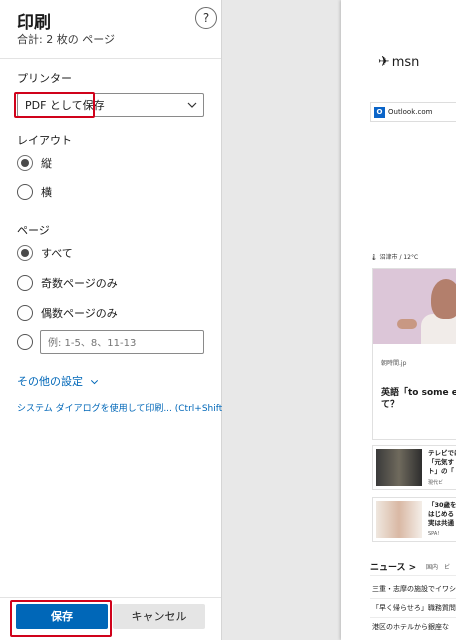 The height and width of the screenshot is (640, 456). What do you see at coordinates (206, 18) in the screenshot?
I see `help-icon: ?` at bounding box center [206, 18].